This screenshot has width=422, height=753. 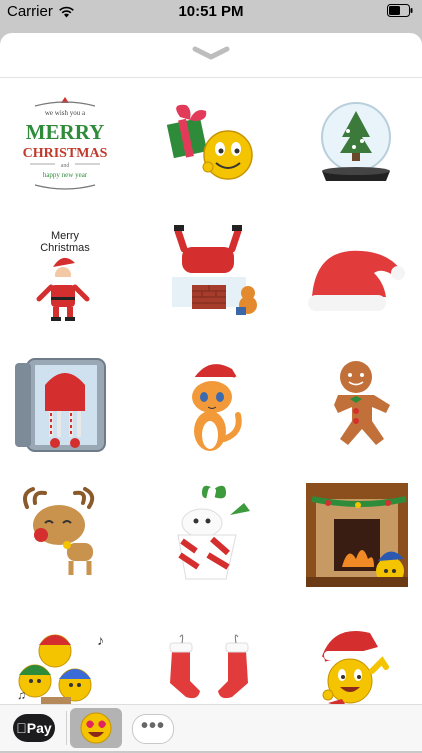 What do you see at coordinates (358, 536) in the screenshot?
I see `fireplace-emoji-sticker` at bounding box center [358, 536].